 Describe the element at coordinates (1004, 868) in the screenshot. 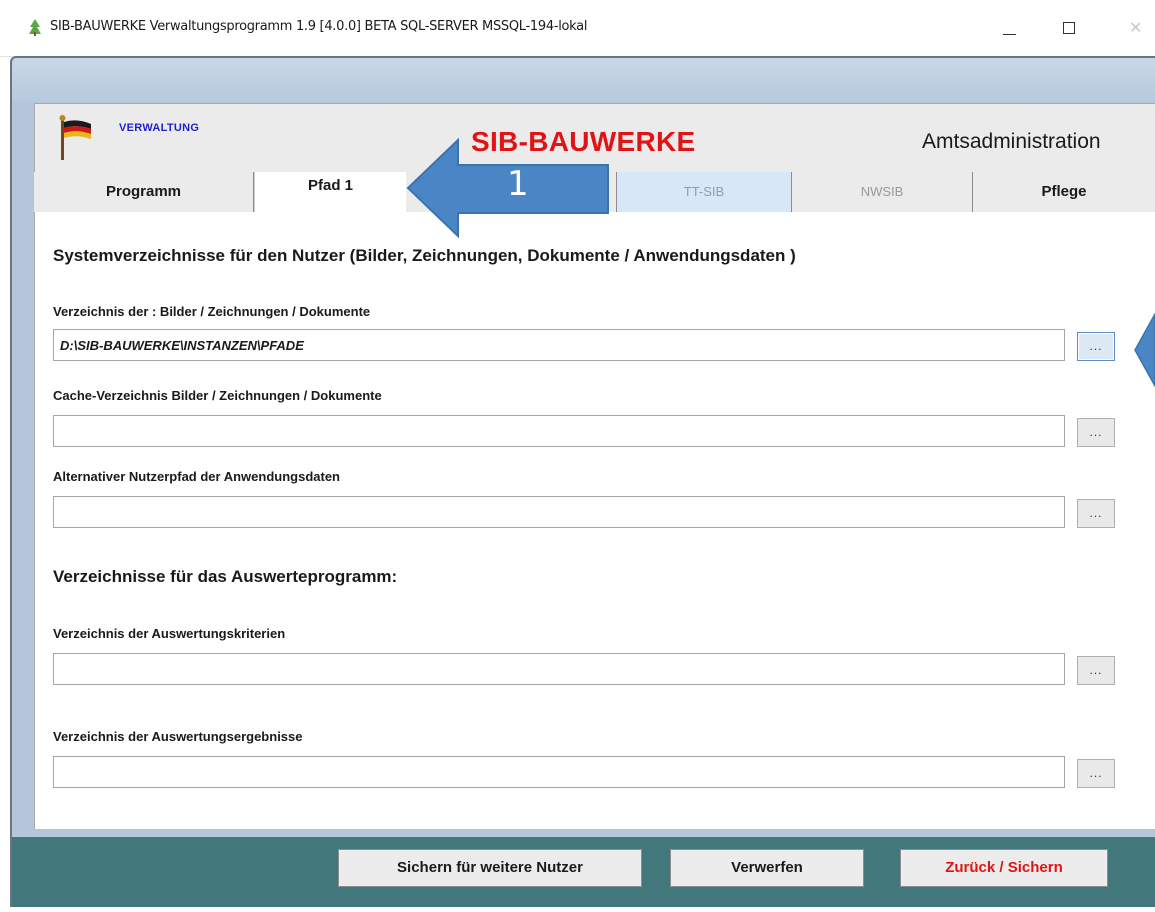

I see `back-save-button: Zurück / Sichern` at that location.